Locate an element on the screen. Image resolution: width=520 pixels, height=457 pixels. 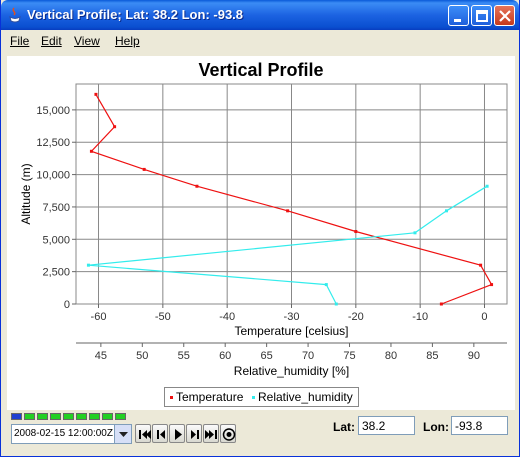
x2-tick-label: 65 is located at coordinates (267, 356).